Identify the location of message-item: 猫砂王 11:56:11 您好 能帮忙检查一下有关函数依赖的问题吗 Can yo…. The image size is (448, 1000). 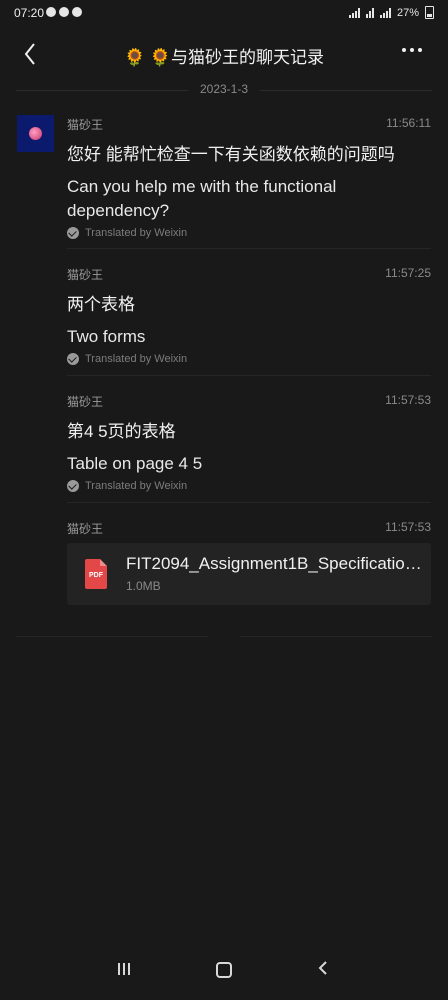
(249, 177).